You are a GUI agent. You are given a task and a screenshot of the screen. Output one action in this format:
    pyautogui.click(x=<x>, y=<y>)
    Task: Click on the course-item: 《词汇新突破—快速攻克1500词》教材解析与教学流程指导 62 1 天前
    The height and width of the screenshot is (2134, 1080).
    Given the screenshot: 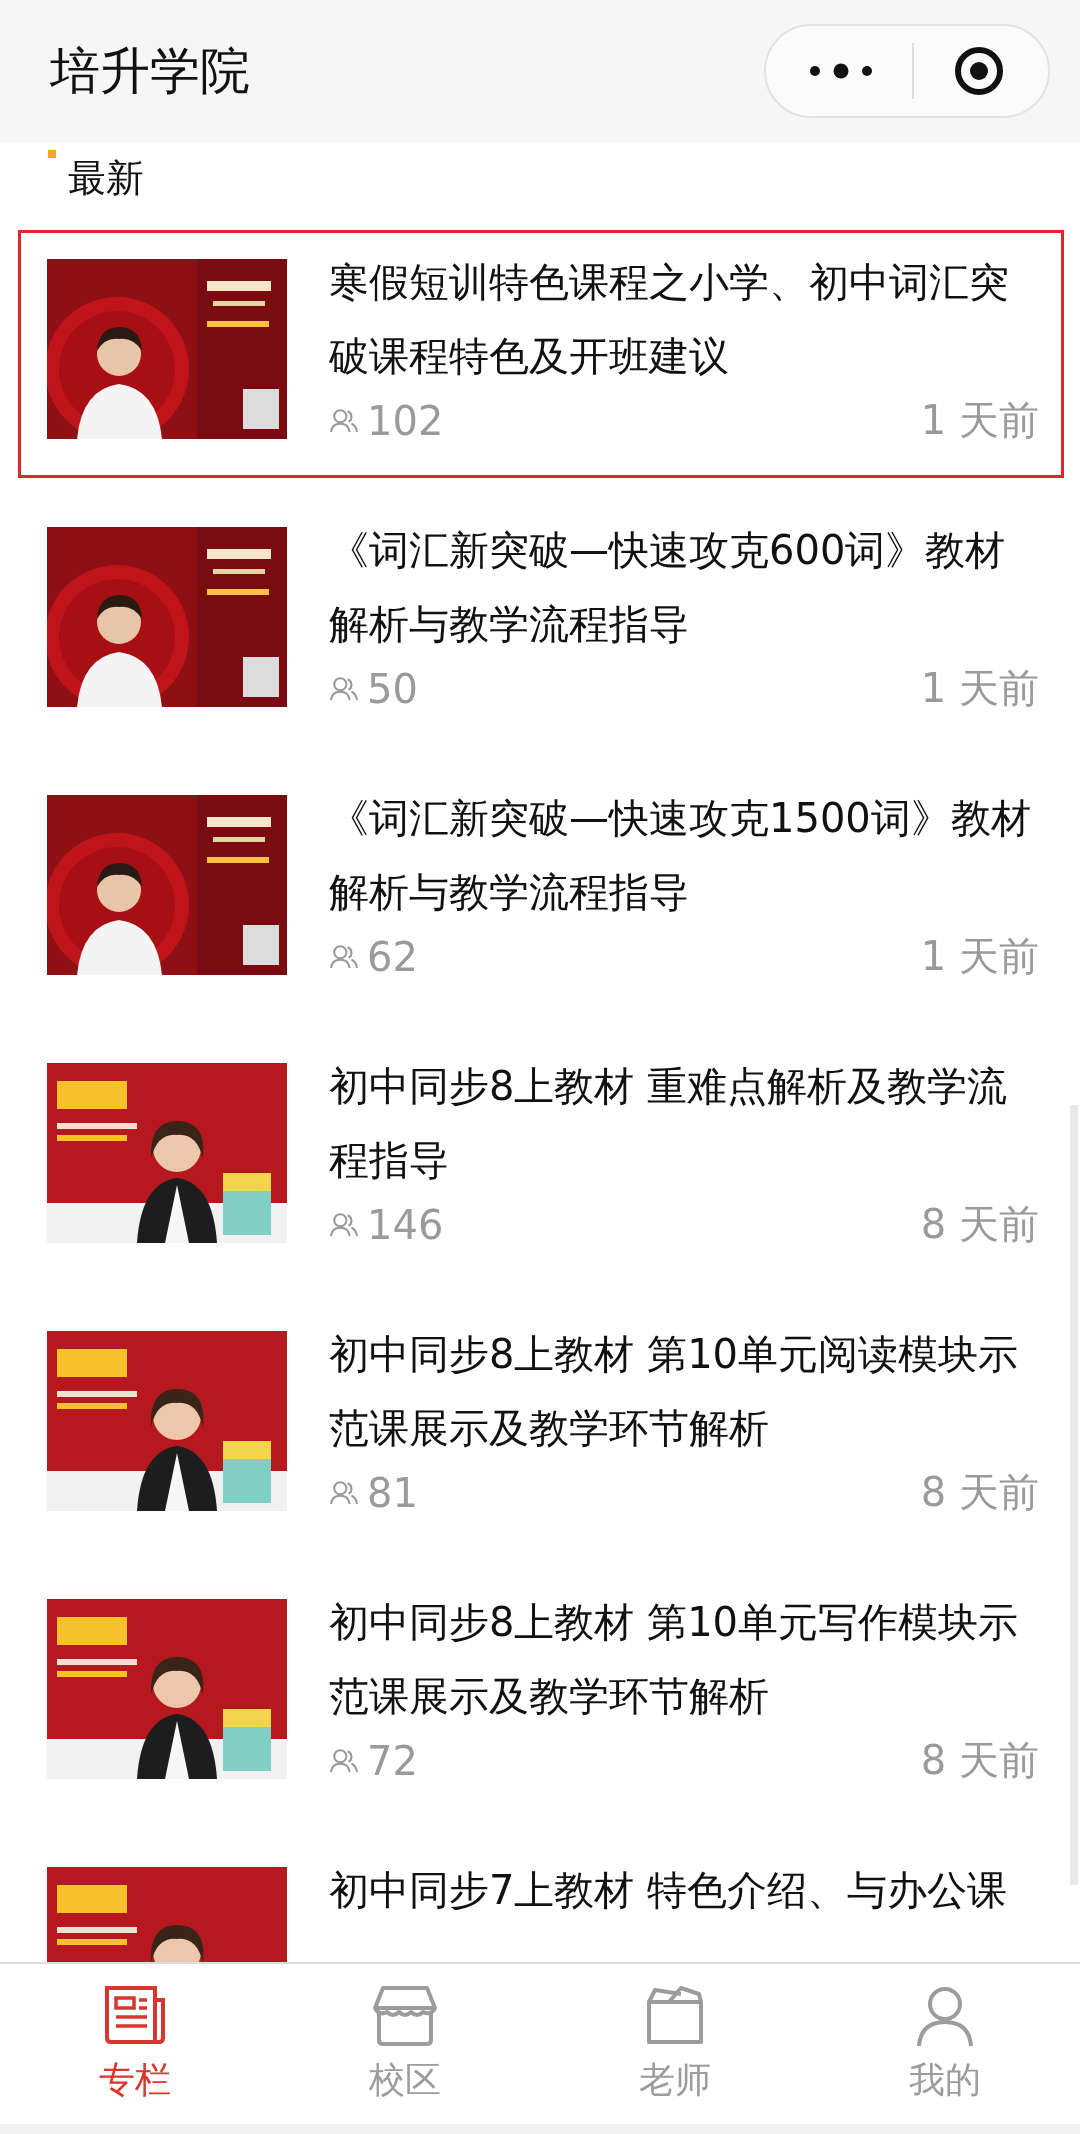 What is the action you would take?
    pyautogui.click(x=541, y=890)
    